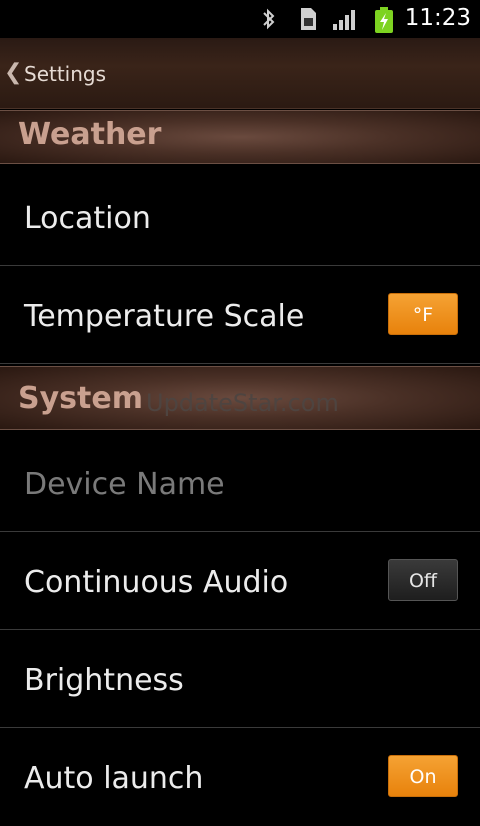  I want to click on sim-card-icon, so click(308, 21).